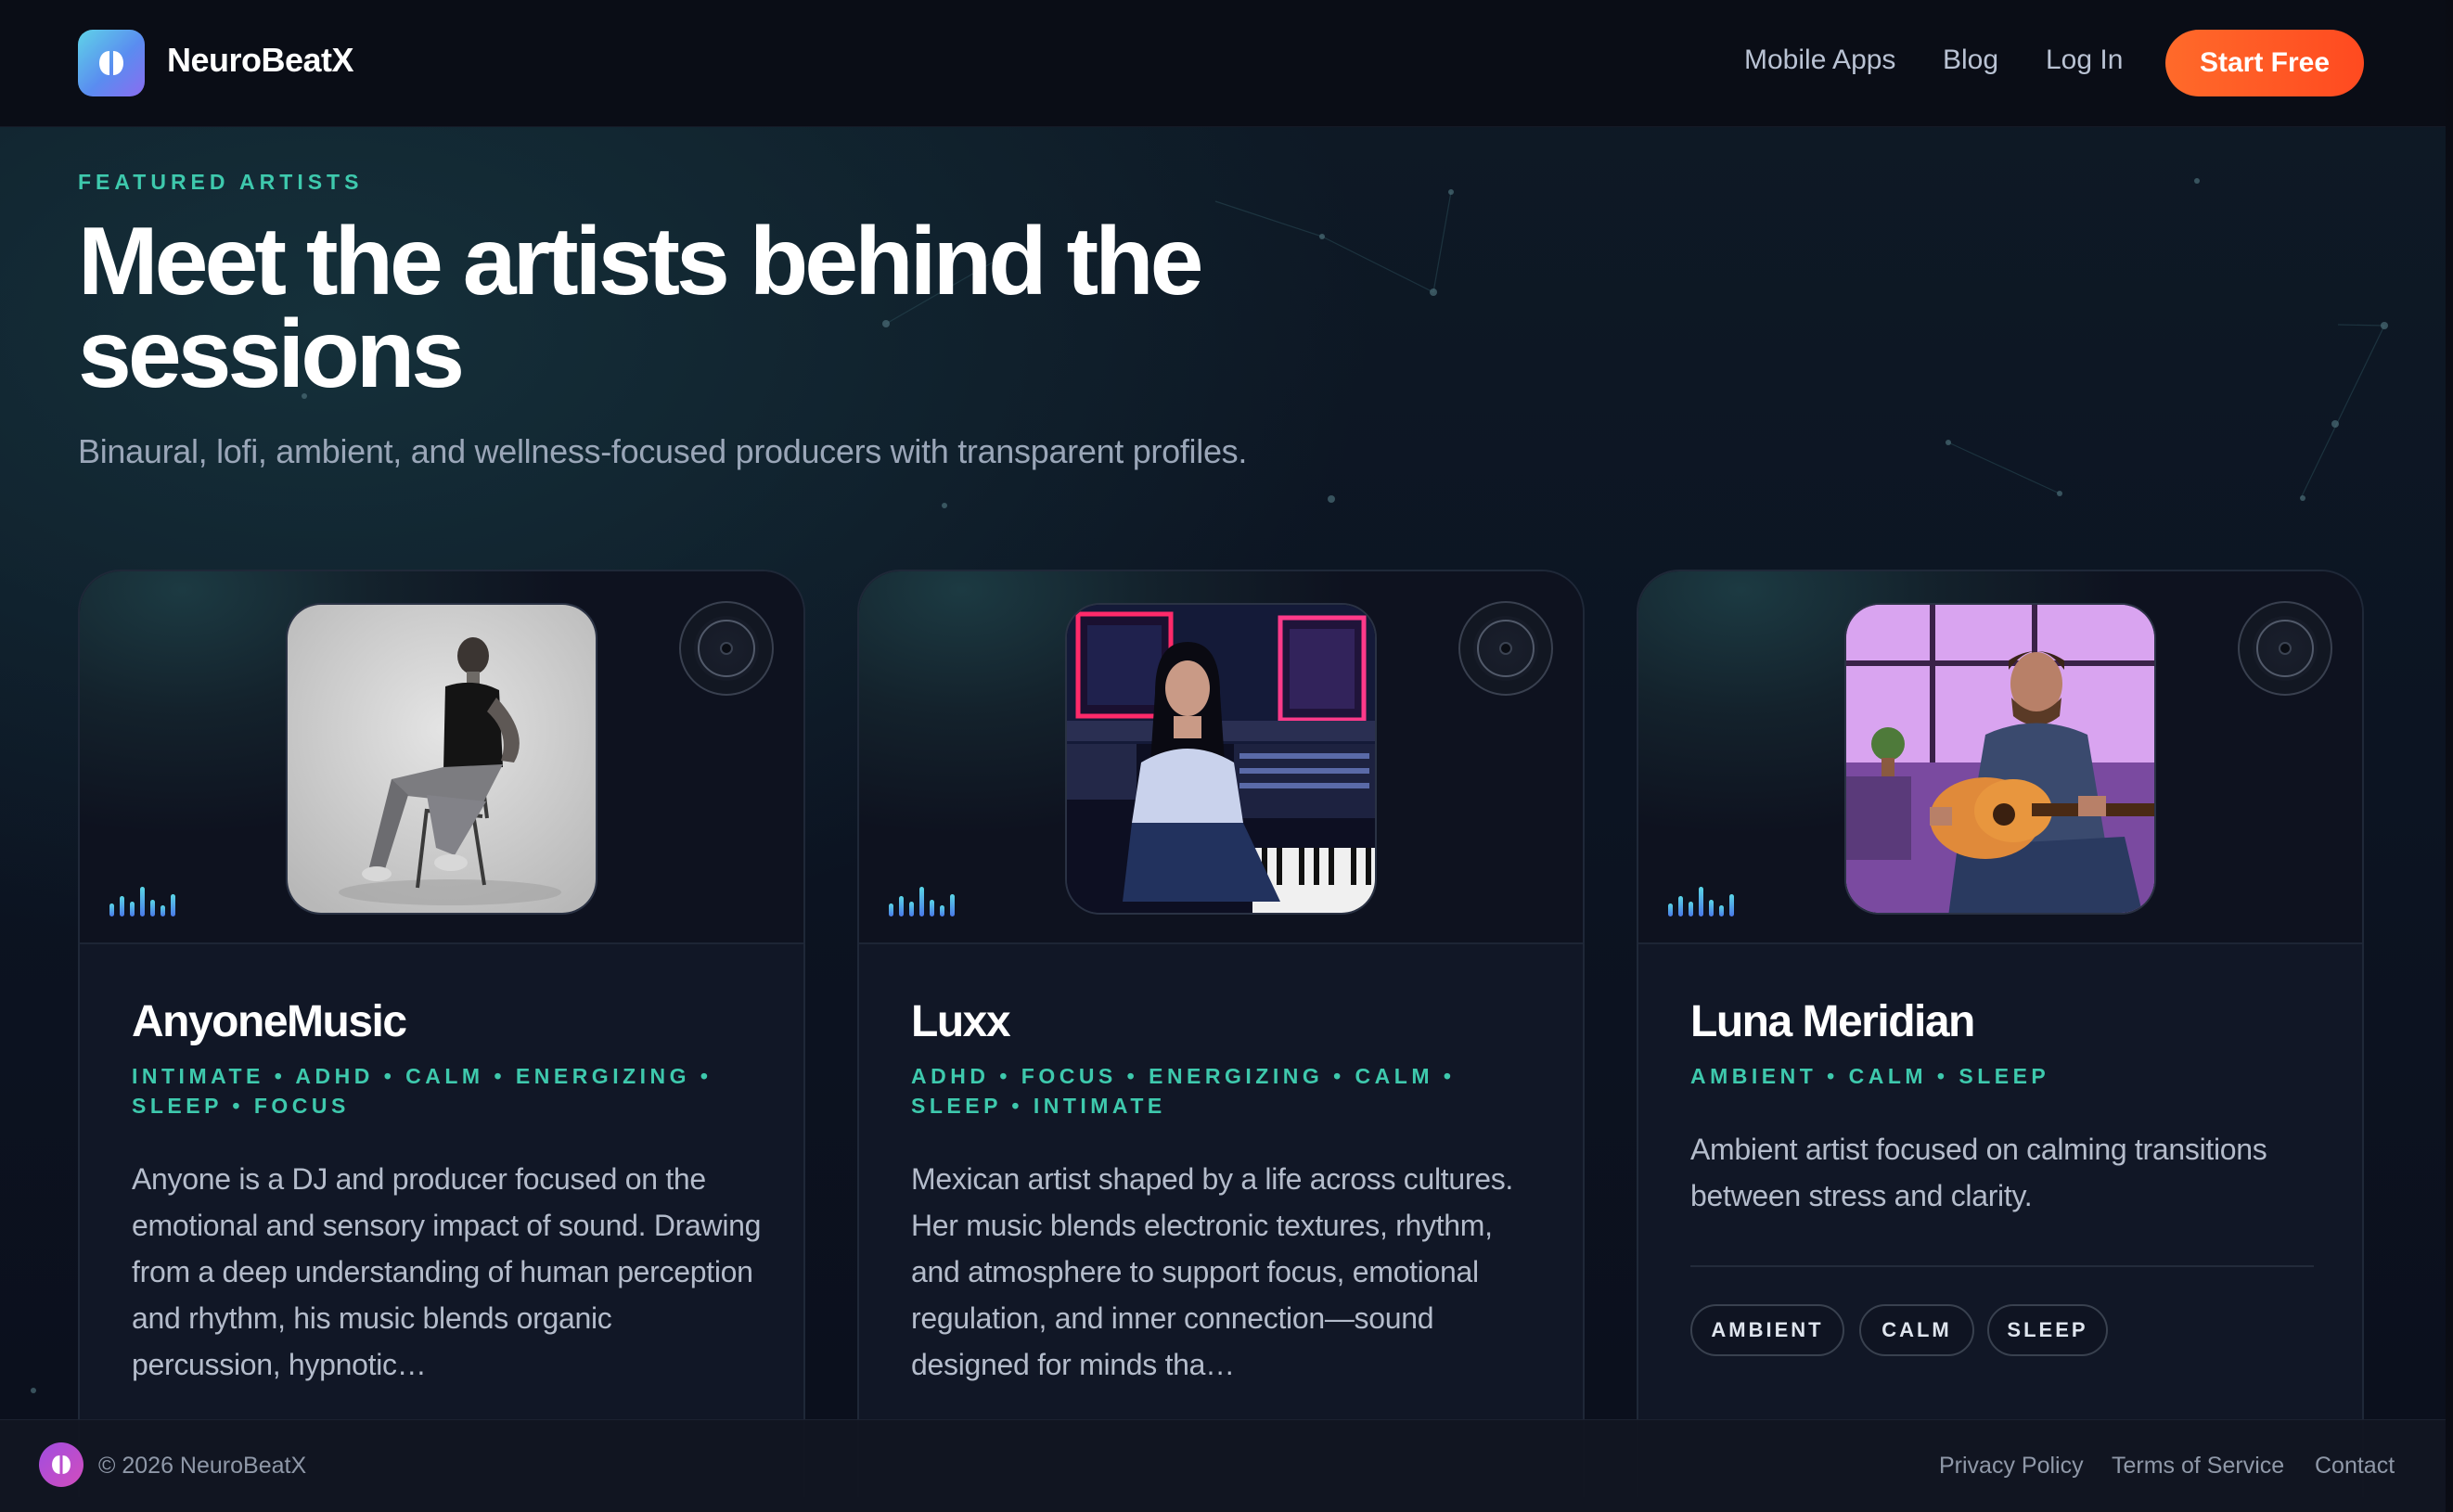 Image resolution: width=2453 pixels, height=1512 pixels. I want to click on artist-tags: AMBIENT • CALM • SLEEP, so click(1870, 1076).